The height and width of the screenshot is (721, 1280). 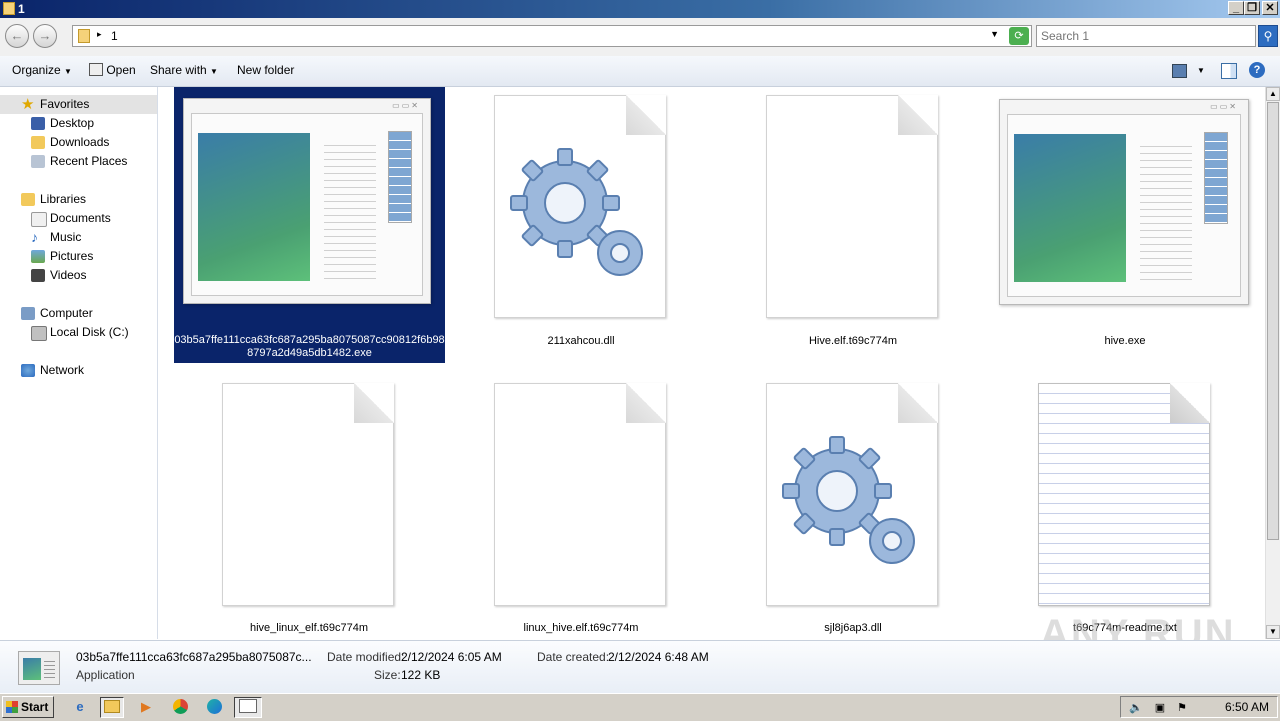 I want to click on file-item: t69c774m-readme.txt, so click(x=1125, y=507).